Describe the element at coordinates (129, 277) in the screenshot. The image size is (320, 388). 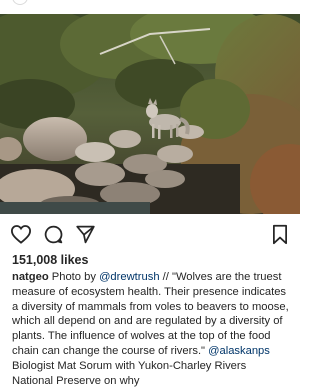
I see `mention-link: @drewtrush` at that location.